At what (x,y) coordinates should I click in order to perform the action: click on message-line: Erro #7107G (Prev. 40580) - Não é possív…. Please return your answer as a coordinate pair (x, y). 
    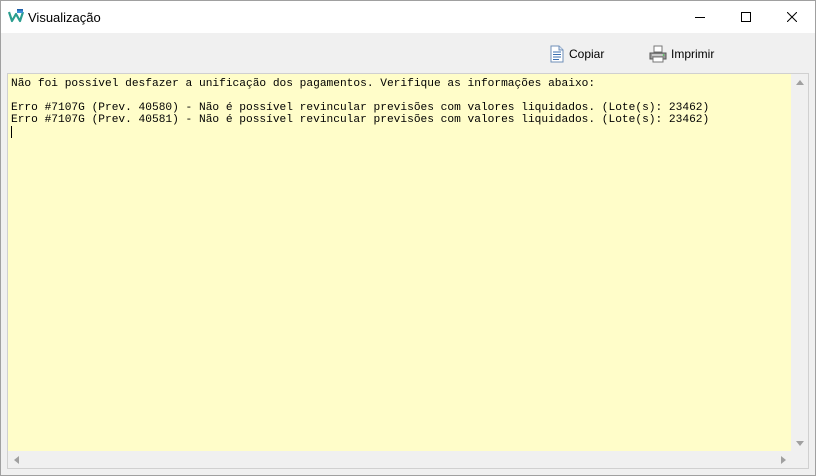
    Looking at the image, I should click on (360, 108).